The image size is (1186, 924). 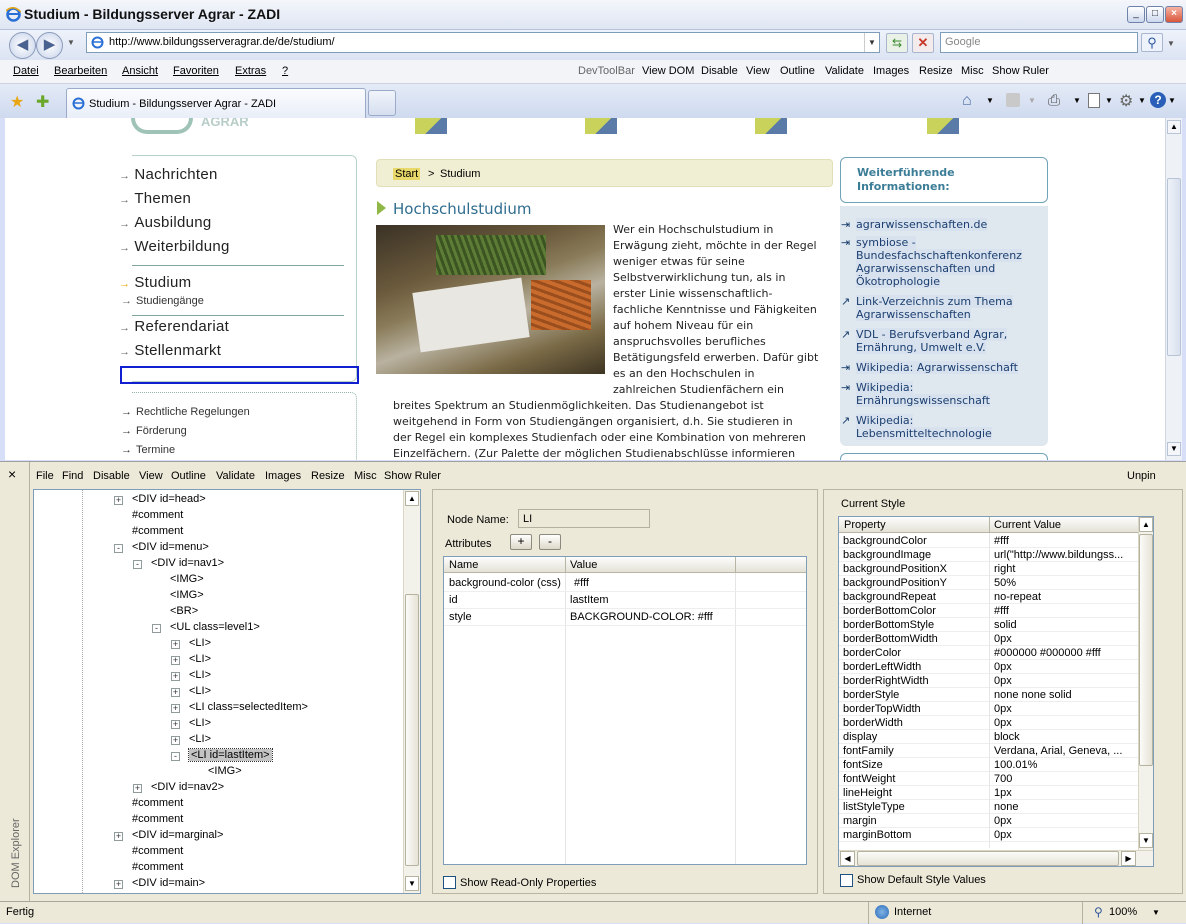 I want to click on zoom-dropdown-icon: ▼, so click(x=1156, y=912).